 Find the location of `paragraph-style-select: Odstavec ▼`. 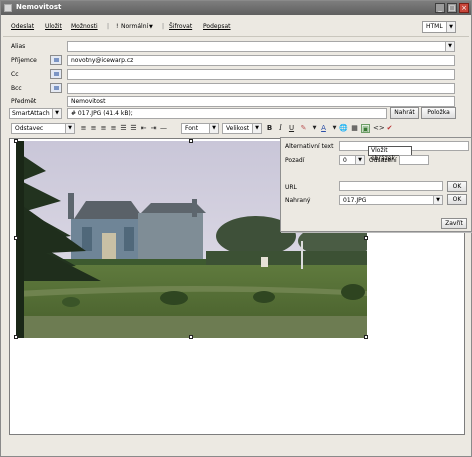

paragraph-style-select: Odstavec ▼ is located at coordinates (43, 128).